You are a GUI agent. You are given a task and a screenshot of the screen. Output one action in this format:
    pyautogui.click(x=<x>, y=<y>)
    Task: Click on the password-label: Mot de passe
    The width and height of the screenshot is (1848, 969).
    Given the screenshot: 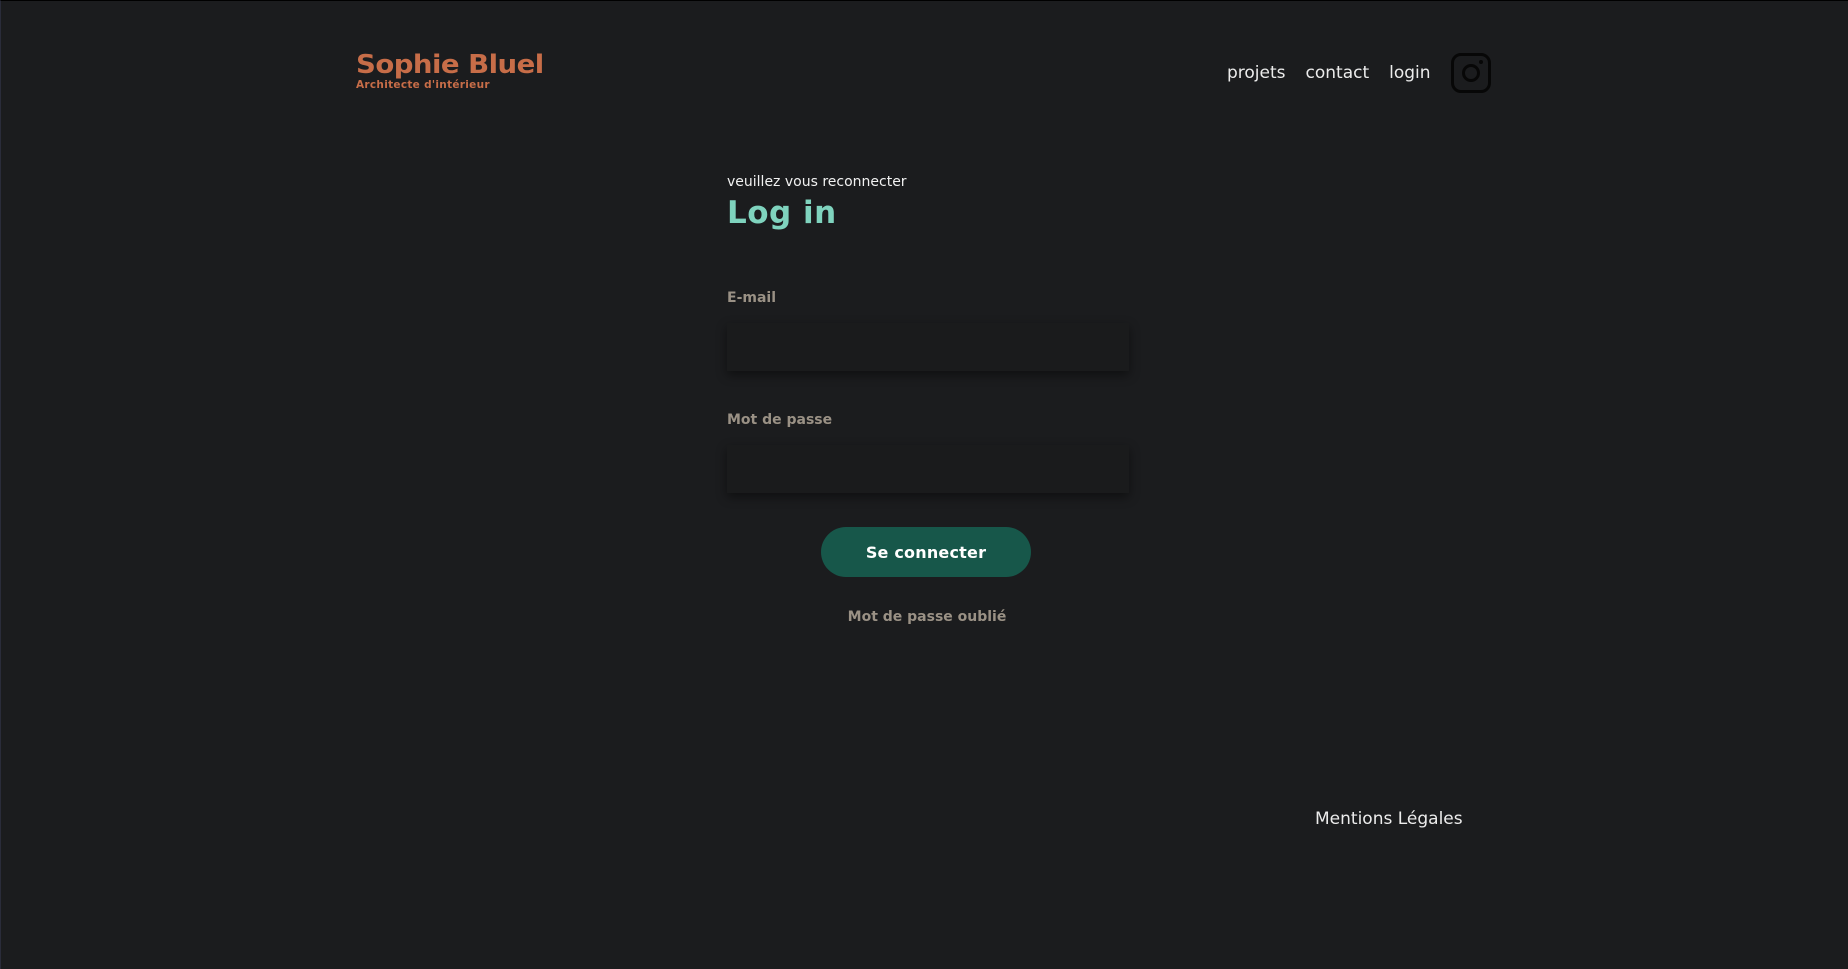 What is the action you would take?
    pyautogui.click(x=780, y=420)
    